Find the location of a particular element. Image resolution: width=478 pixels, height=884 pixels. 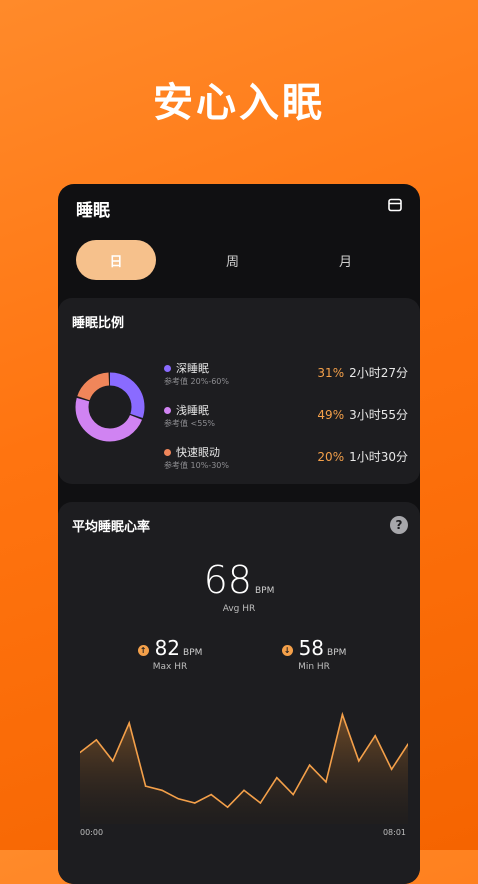

arrow-down-icon: ↓ is located at coordinates (287, 650).